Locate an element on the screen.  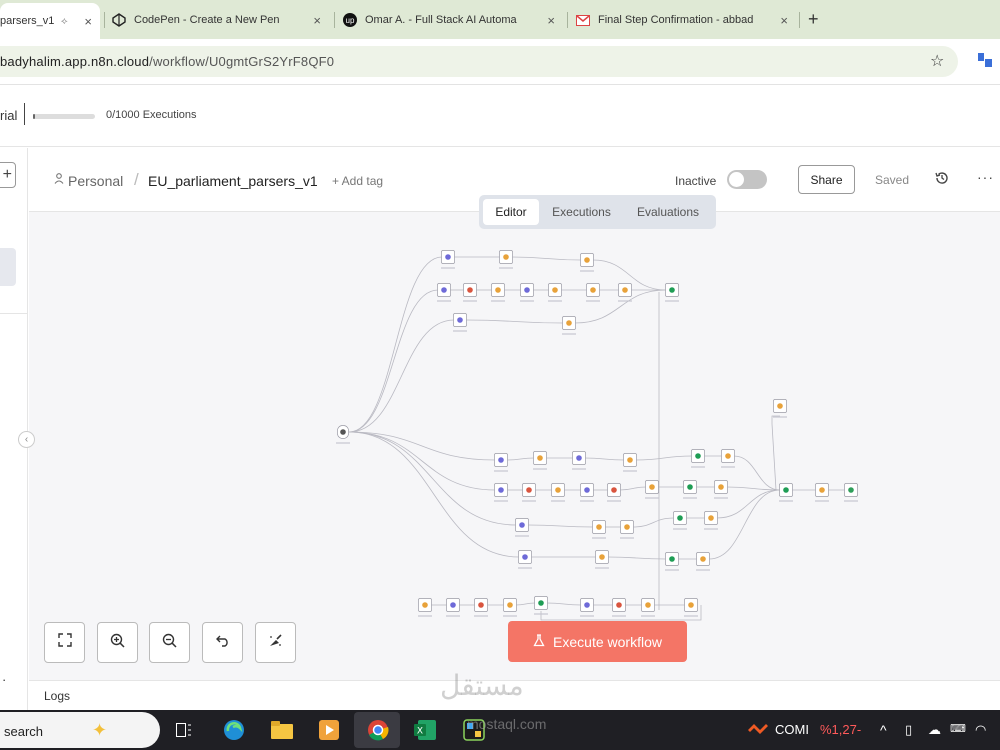
trial-banner: rial 0/1000 Executions is located at coordinates (500, 116).